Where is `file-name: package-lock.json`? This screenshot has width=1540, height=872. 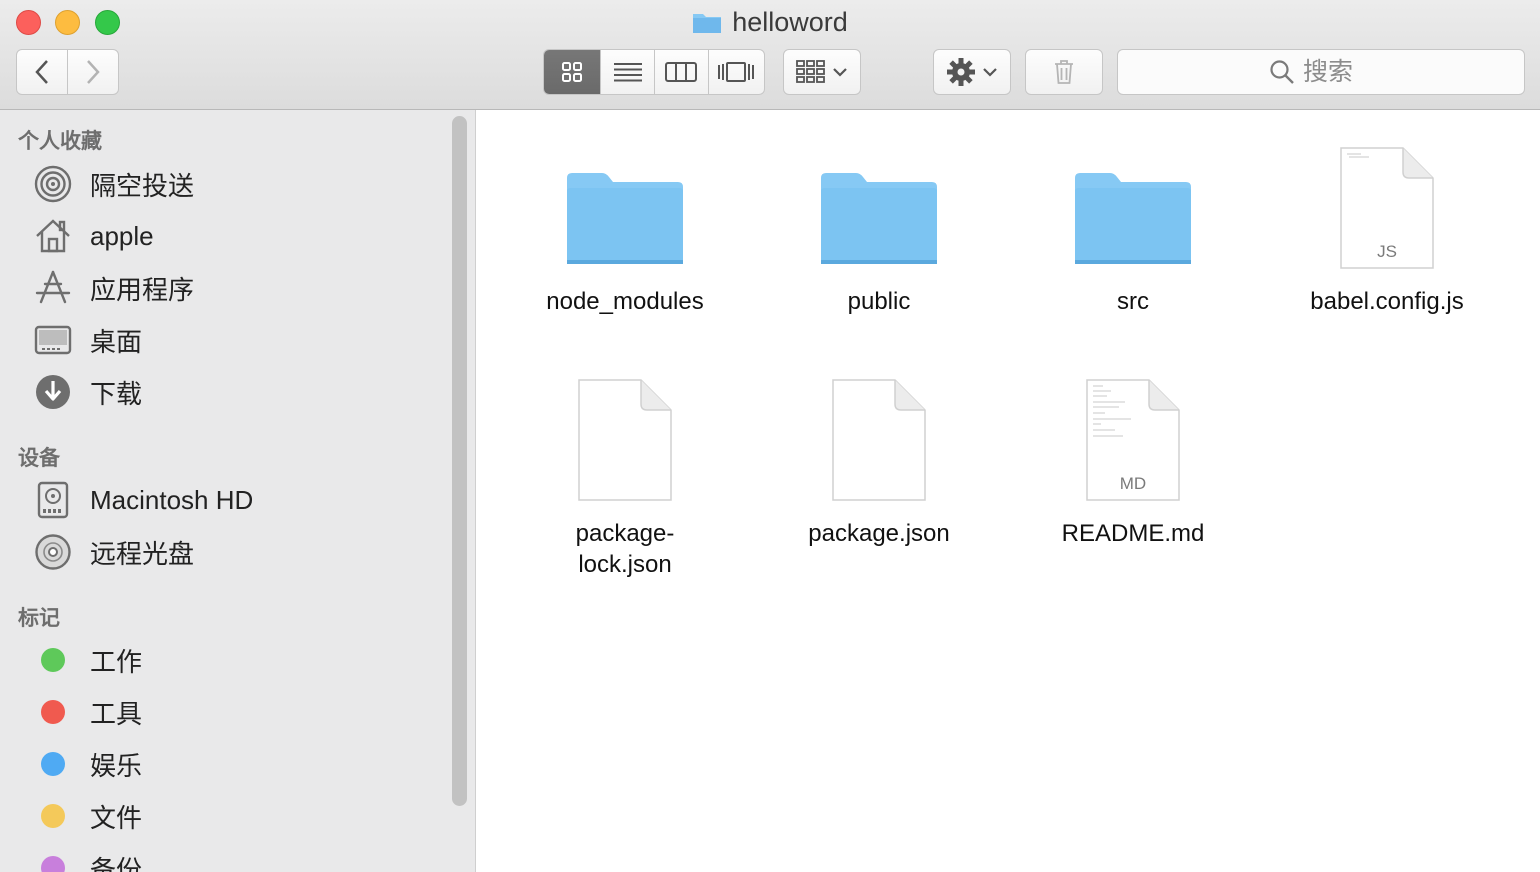
file-name: package-lock.json is located at coordinates (625, 549).